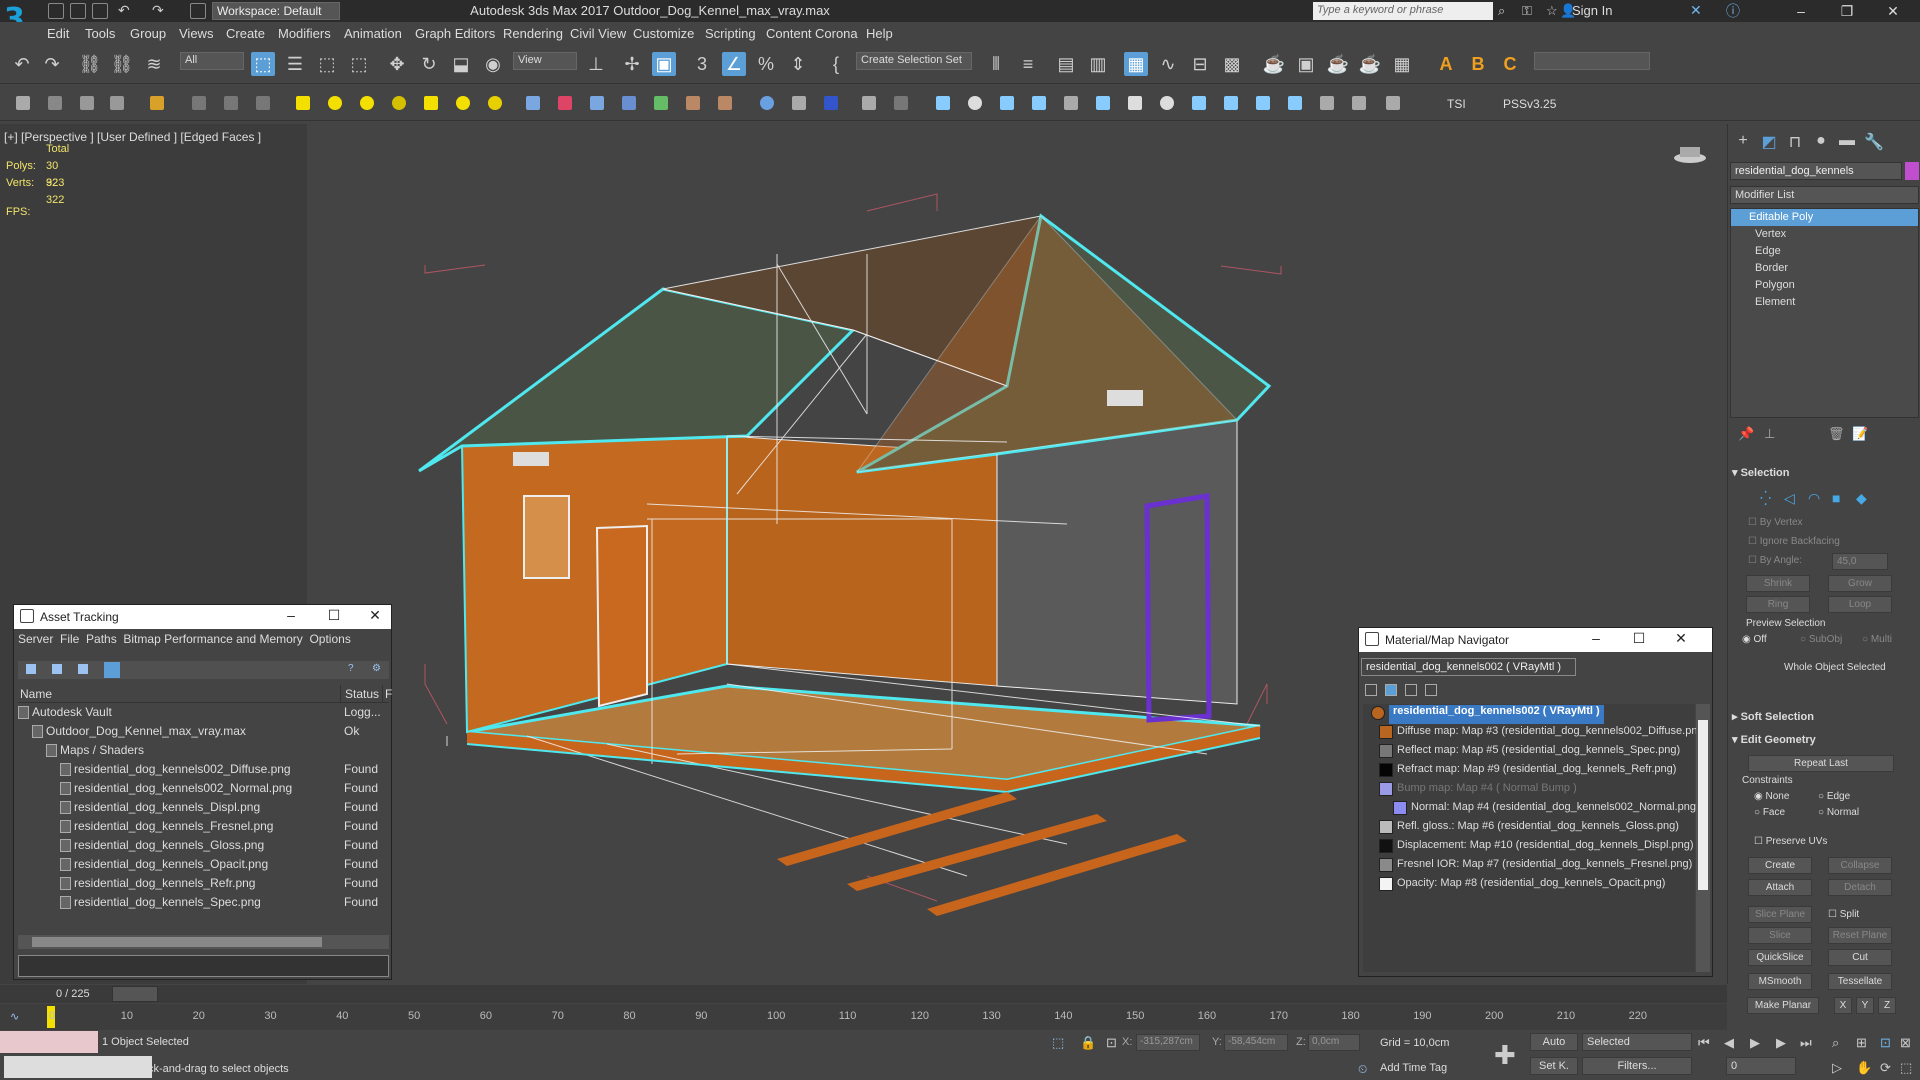 This screenshot has width=1920, height=1080. What do you see at coordinates (1501, 11) in the screenshot?
I see `binoculars-icon: ⌕` at bounding box center [1501, 11].